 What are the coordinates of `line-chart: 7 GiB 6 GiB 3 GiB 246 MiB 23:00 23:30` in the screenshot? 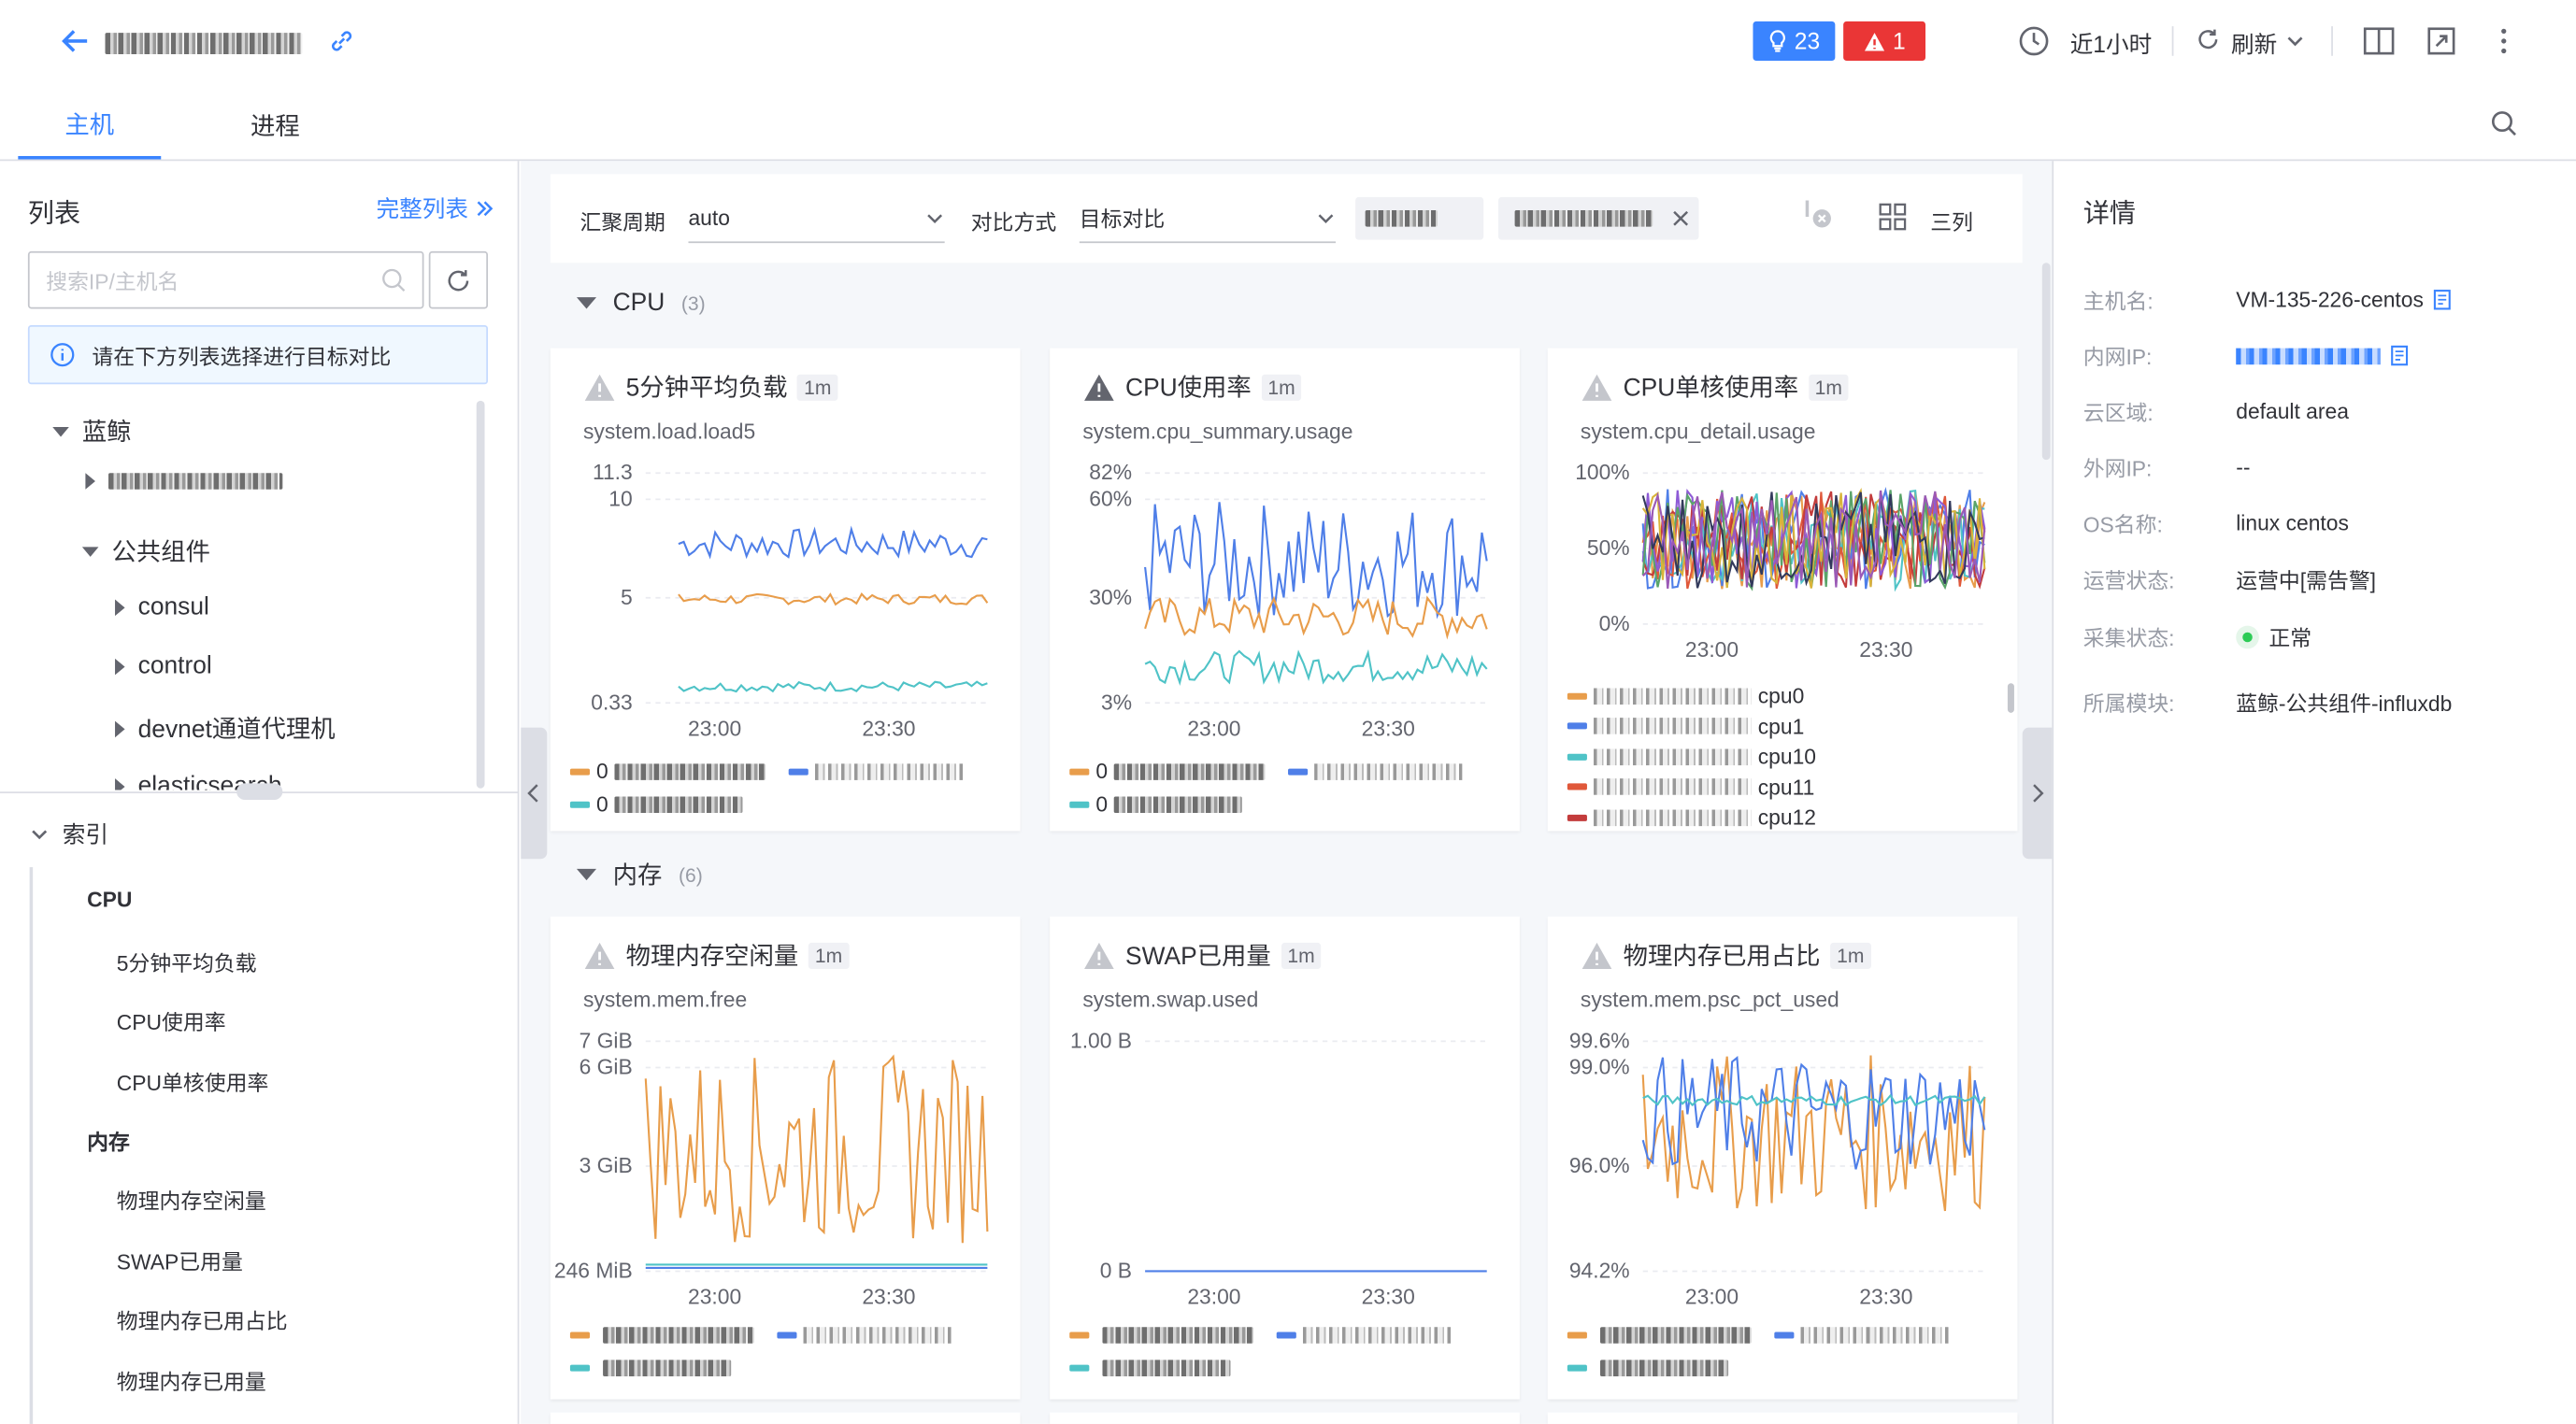 It's located at (786, 1177).